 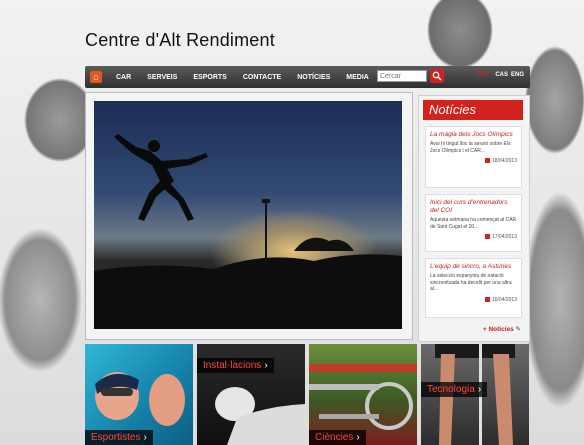 I want to click on language-switcher: CAT CAS ENG, so click(x=499, y=75).